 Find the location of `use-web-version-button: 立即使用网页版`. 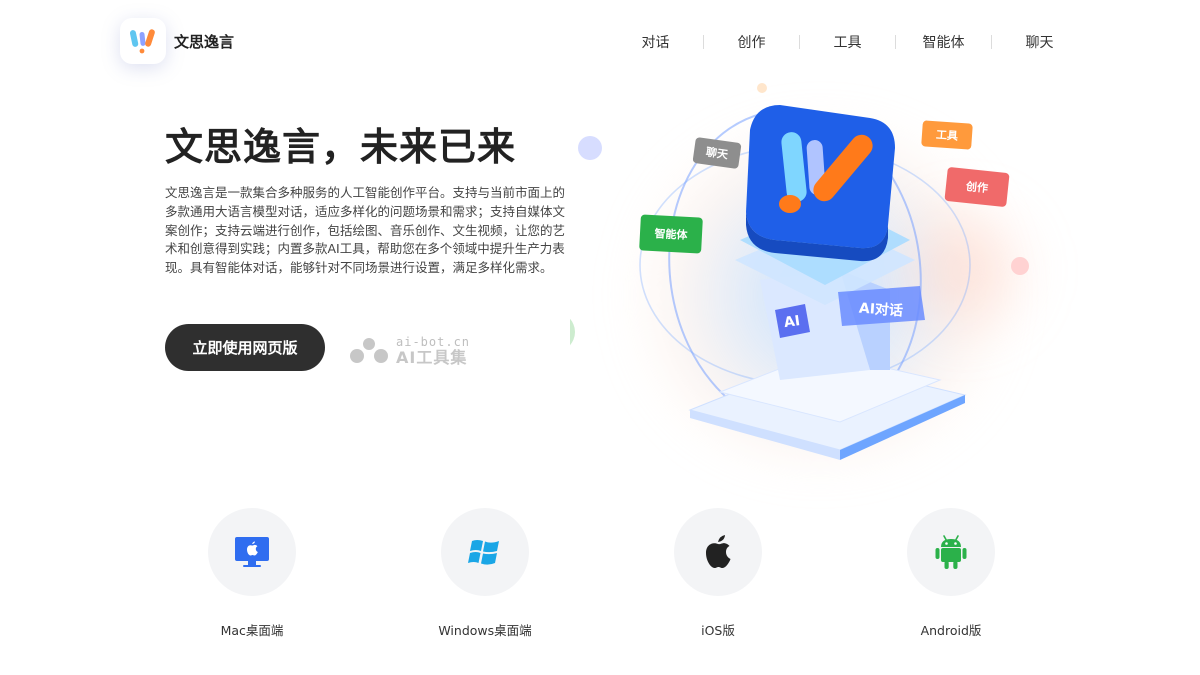

use-web-version-button: 立即使用网页版 is located at coordinates (245, 347).